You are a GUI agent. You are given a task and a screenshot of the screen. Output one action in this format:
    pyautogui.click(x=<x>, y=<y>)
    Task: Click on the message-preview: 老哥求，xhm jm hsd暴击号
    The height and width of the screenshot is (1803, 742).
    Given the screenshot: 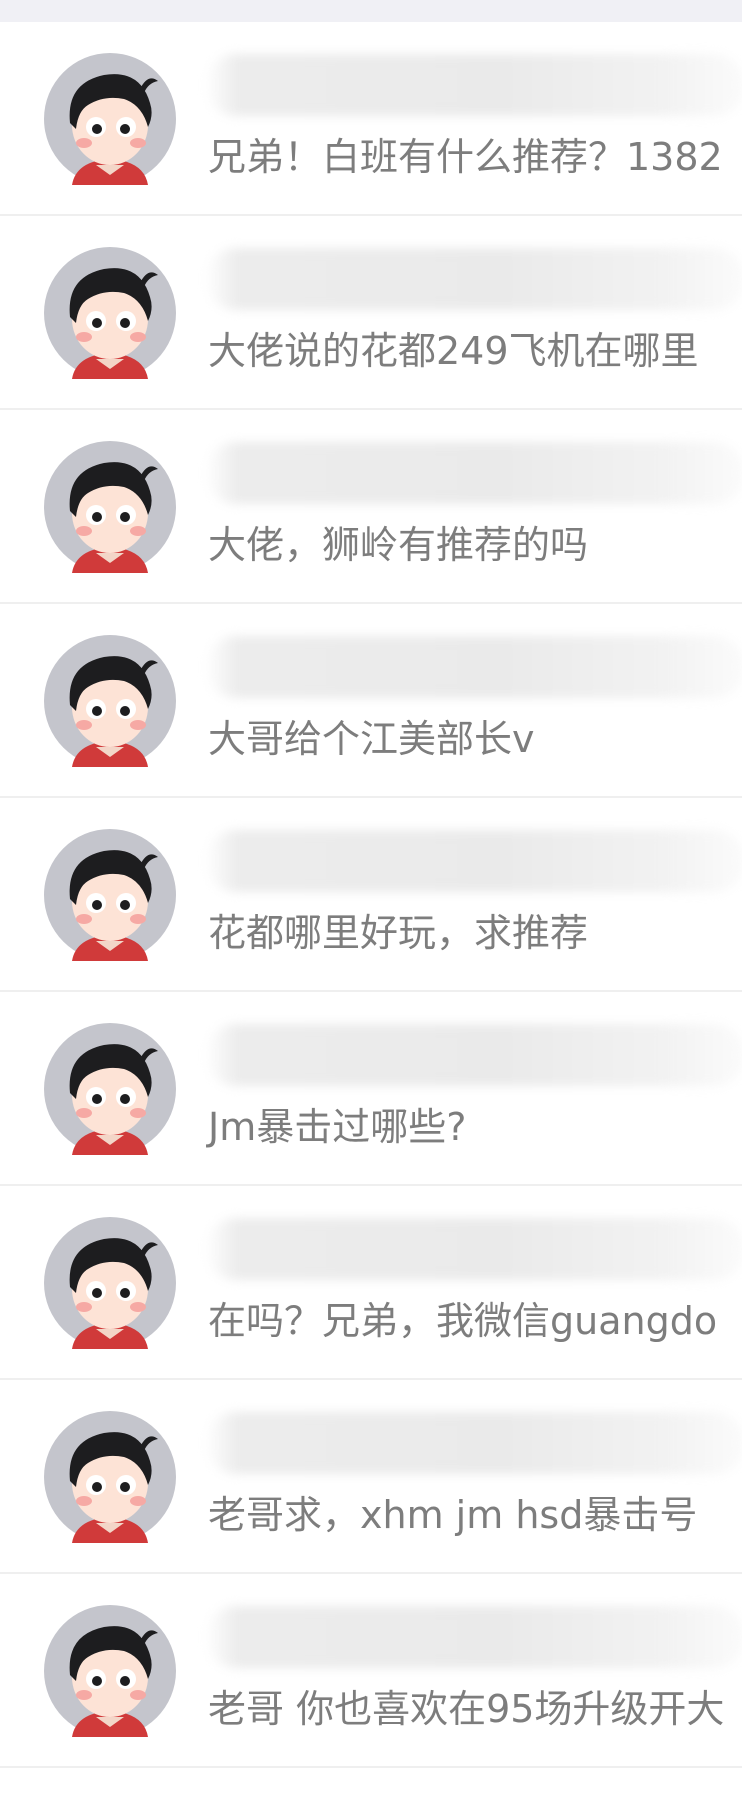 What is the action you would take?
    pyautogui.click(x=453, y=1515)
    